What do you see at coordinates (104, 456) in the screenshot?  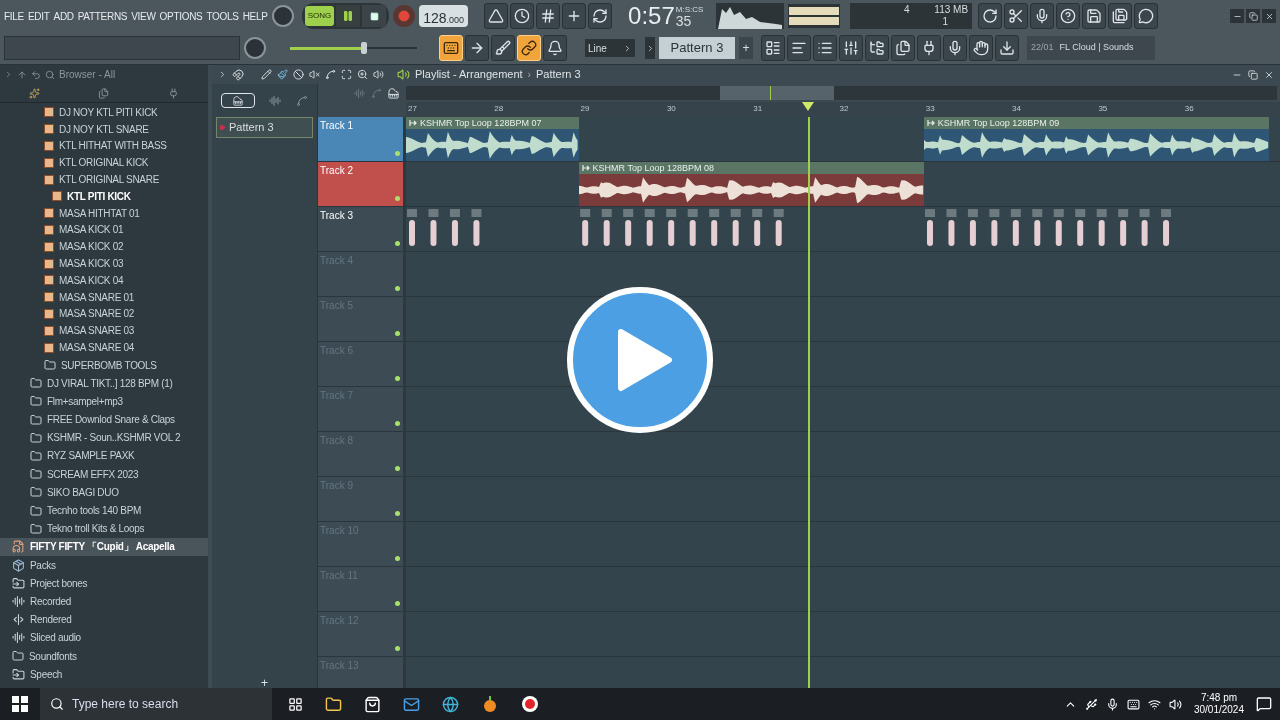 I see `browser-item: RYZ SAMPLE PAXK` at bounding box center [104, 456].